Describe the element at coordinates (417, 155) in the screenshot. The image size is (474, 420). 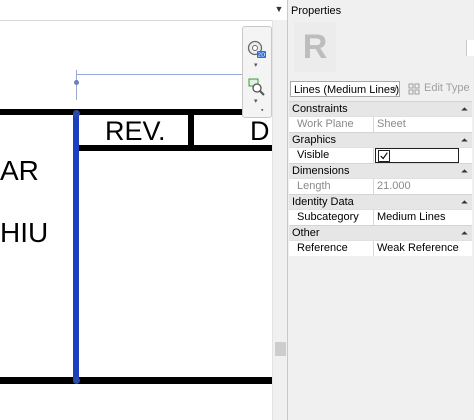
I see `visible-value-cell` at that location.